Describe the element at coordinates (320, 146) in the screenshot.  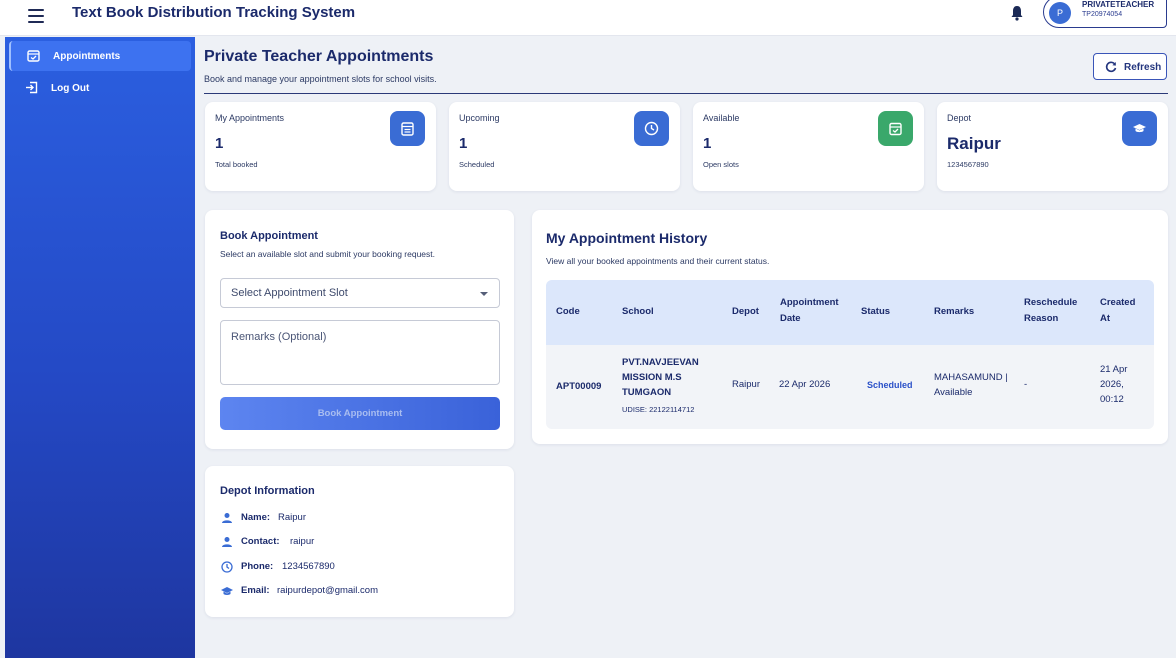
I see `stat-card-my-appointments: My Appointments 1 Total booked` at that location.